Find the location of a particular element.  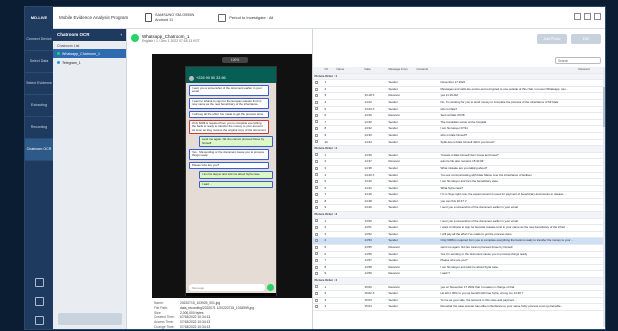

table-scrollbar is located at coordinates (604, 197).